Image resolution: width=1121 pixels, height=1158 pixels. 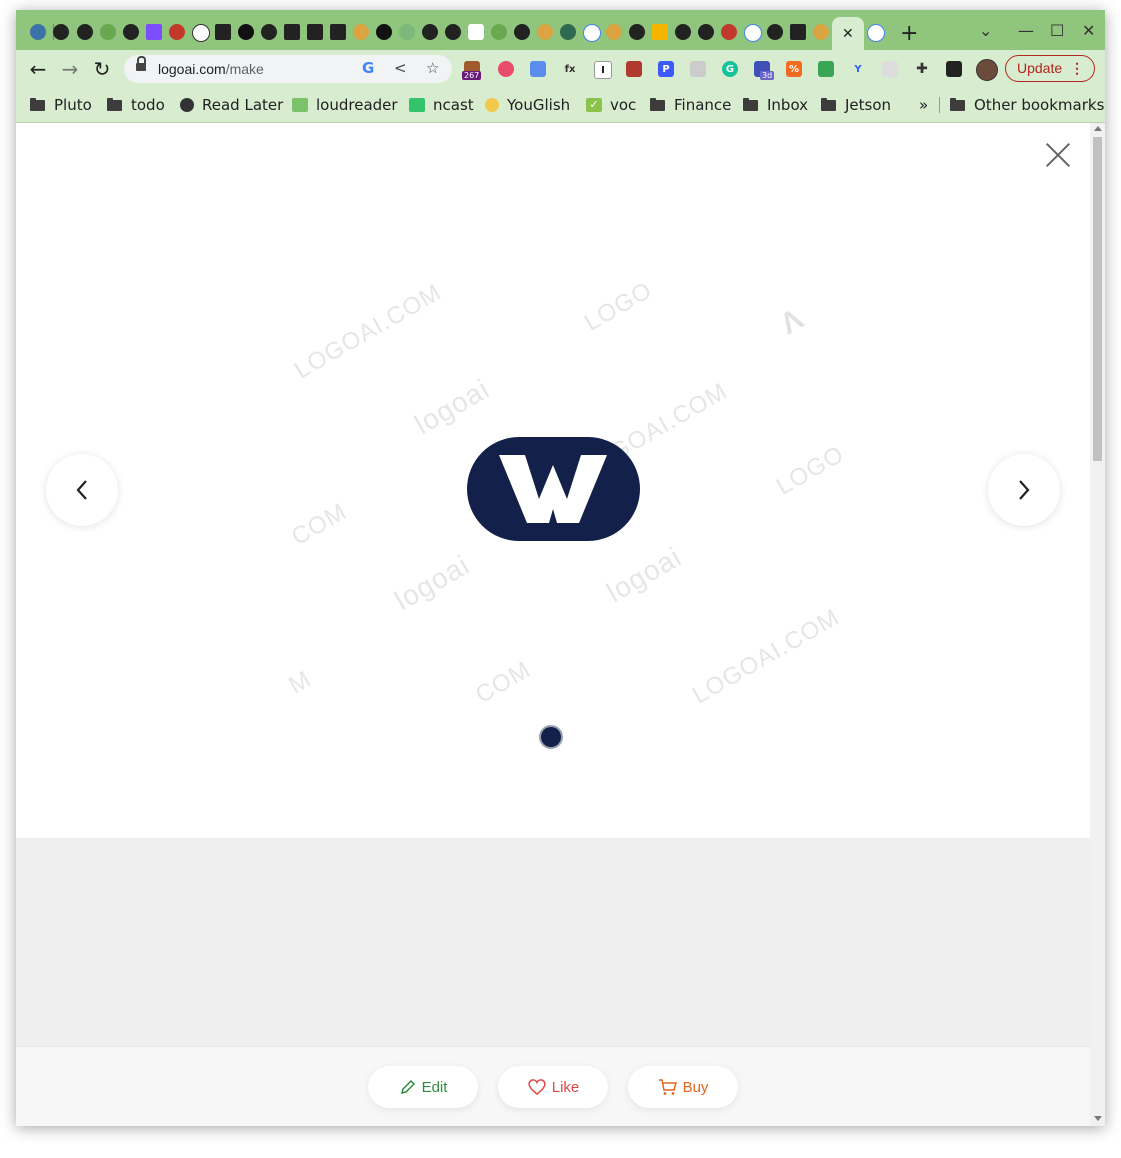 I want to click on bookmark-pluto: Pluto, so click(x=61, y=105).